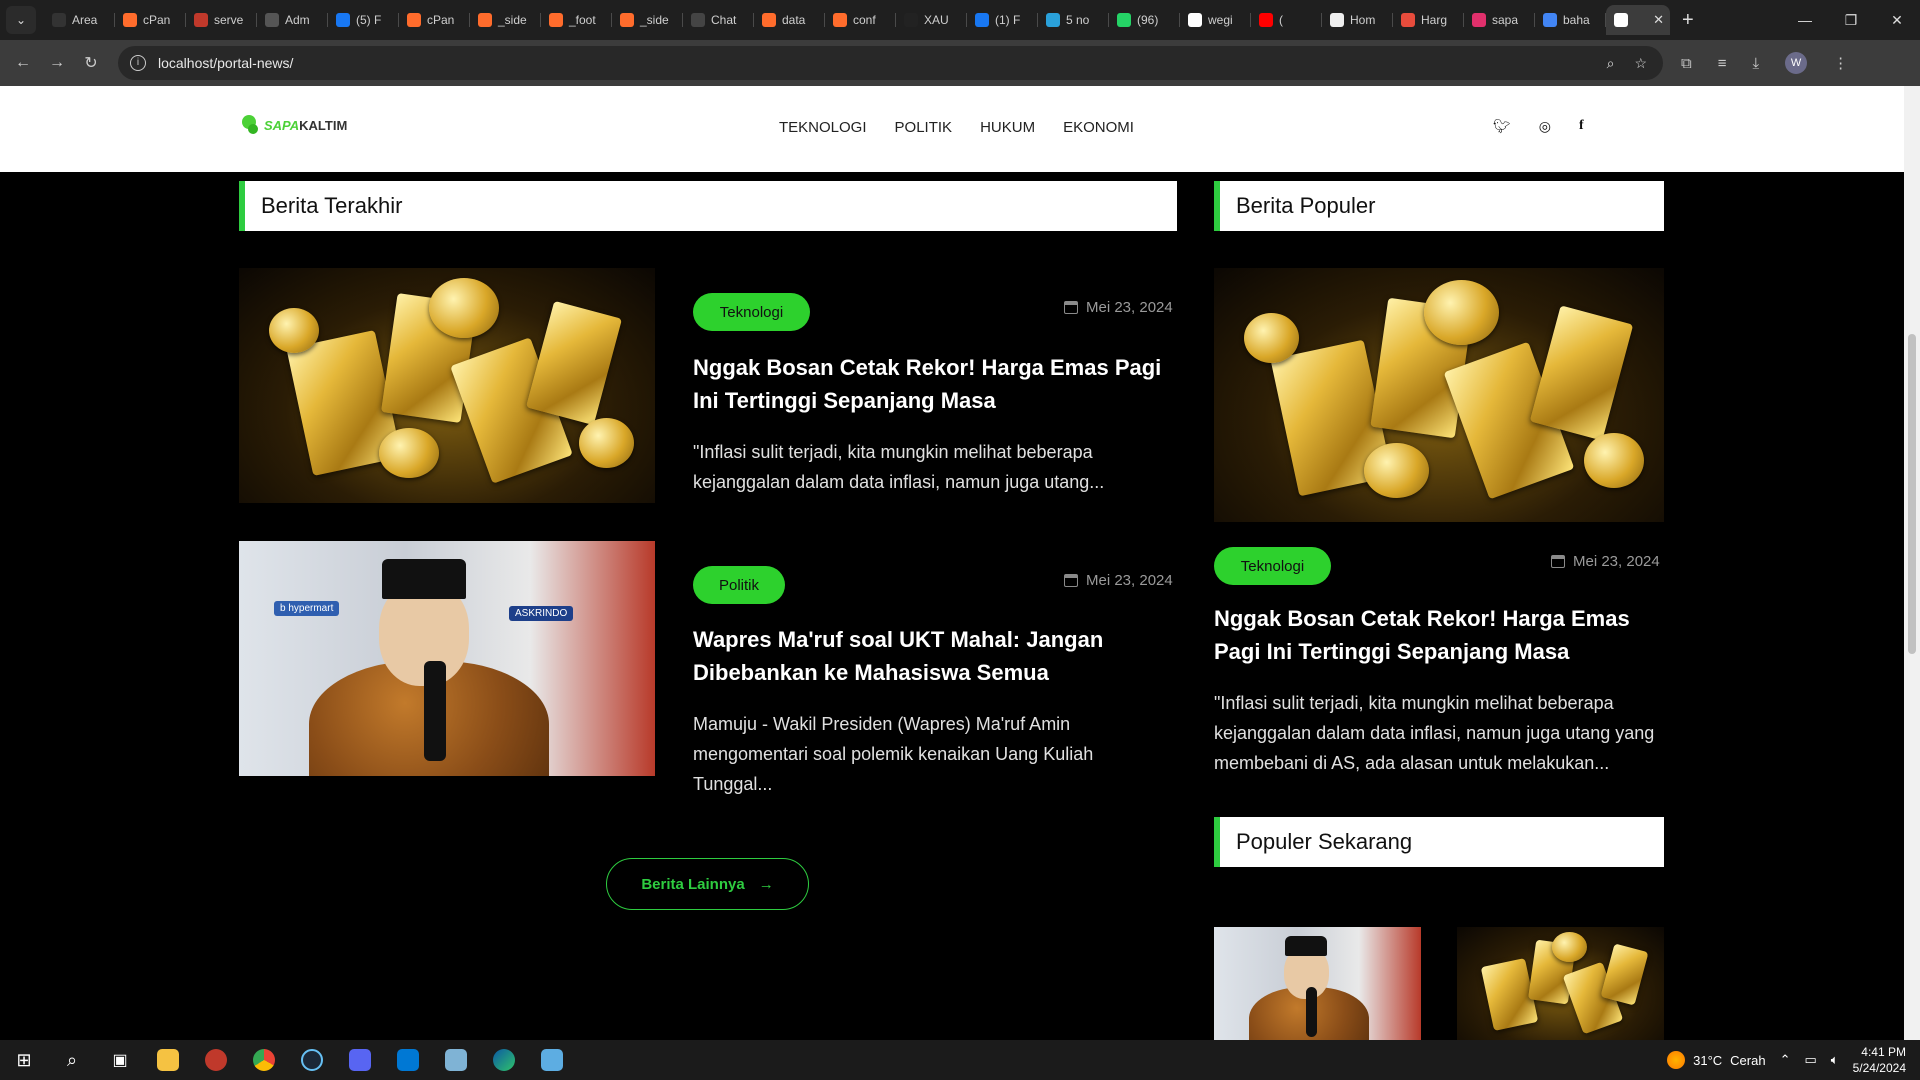 The height and width of the screenshot is (1080, 1920). What do you see at coordinates (1912, 494) in the screenshot?
I see `scrollbar-thumb` at bounding box center [1912, 494].